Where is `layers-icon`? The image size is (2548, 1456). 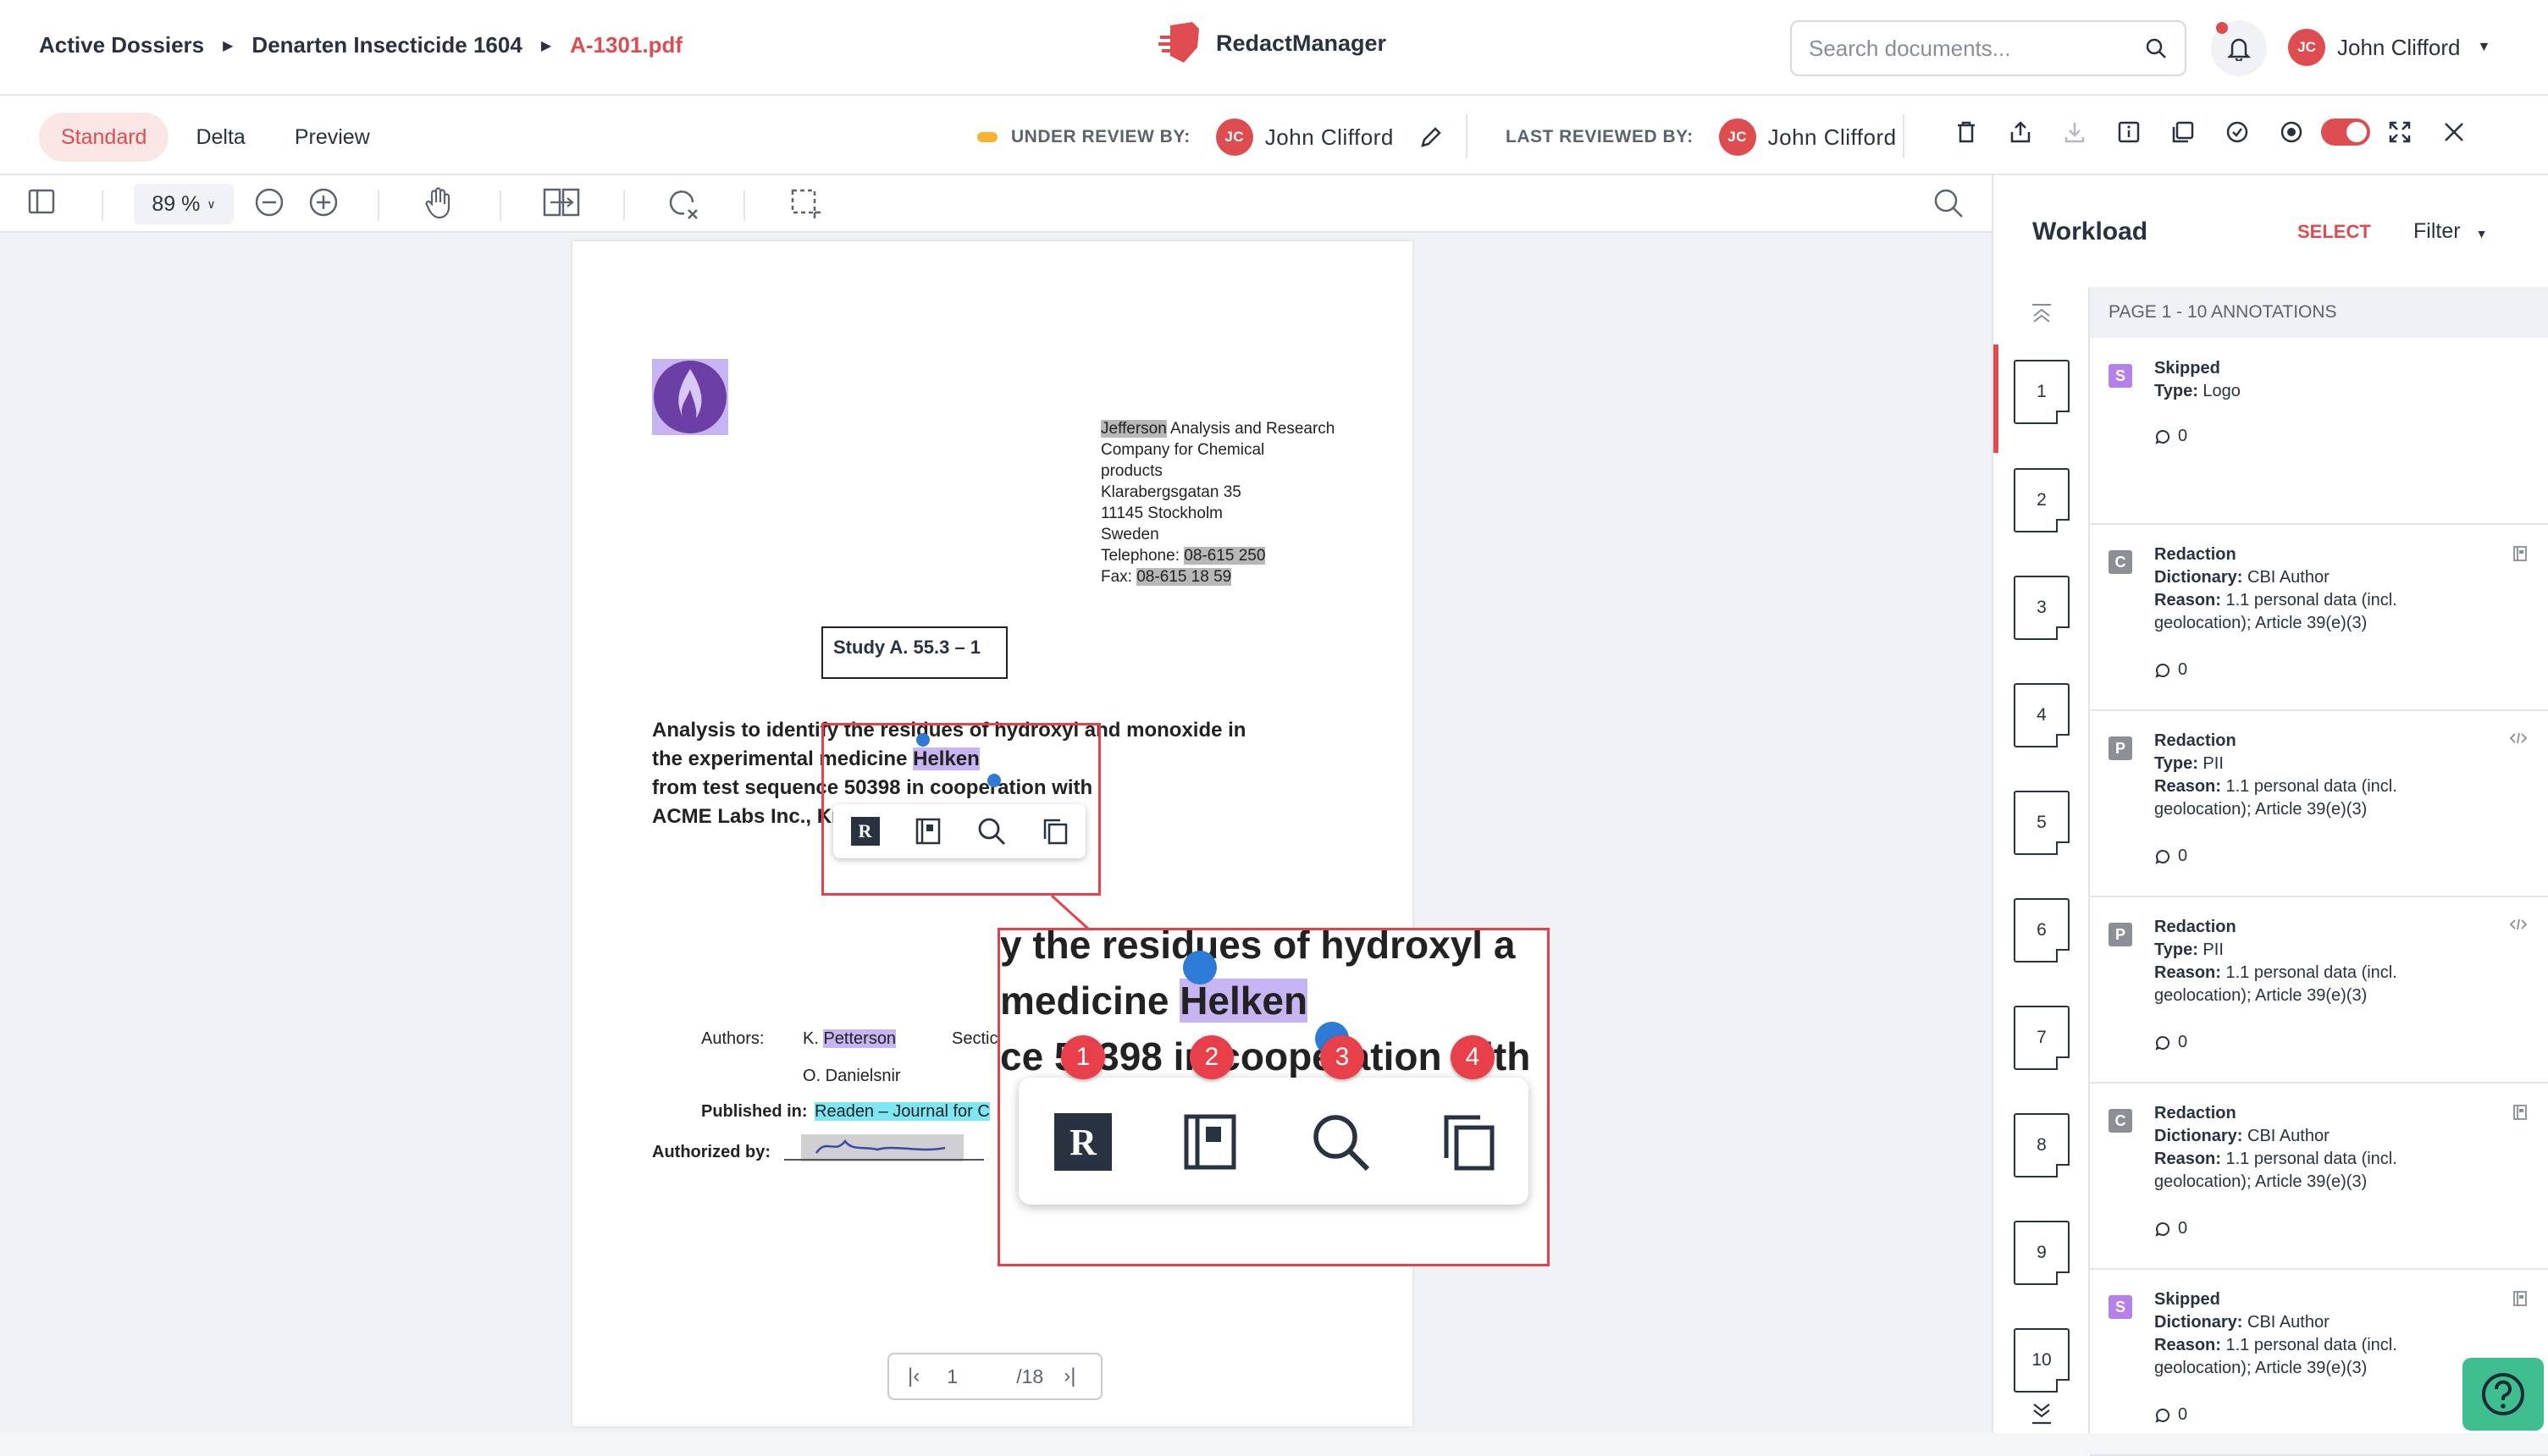 layers-icon is located at coordinates (2183, 132).